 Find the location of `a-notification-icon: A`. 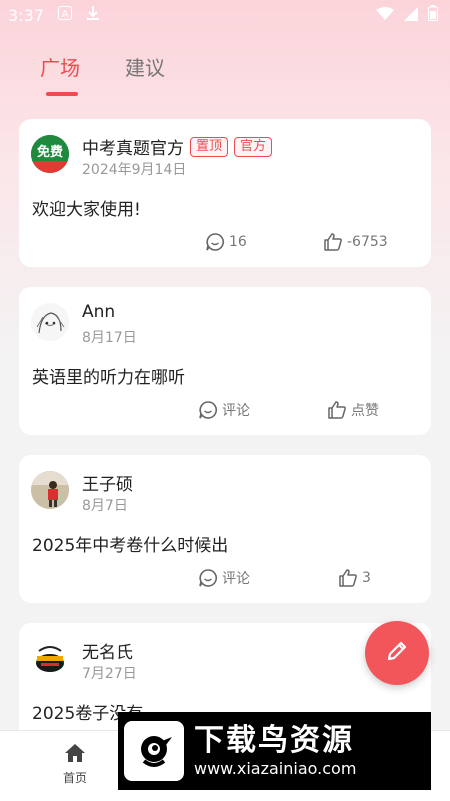

a-notification-icon: A is located at coordinates (64, 15).